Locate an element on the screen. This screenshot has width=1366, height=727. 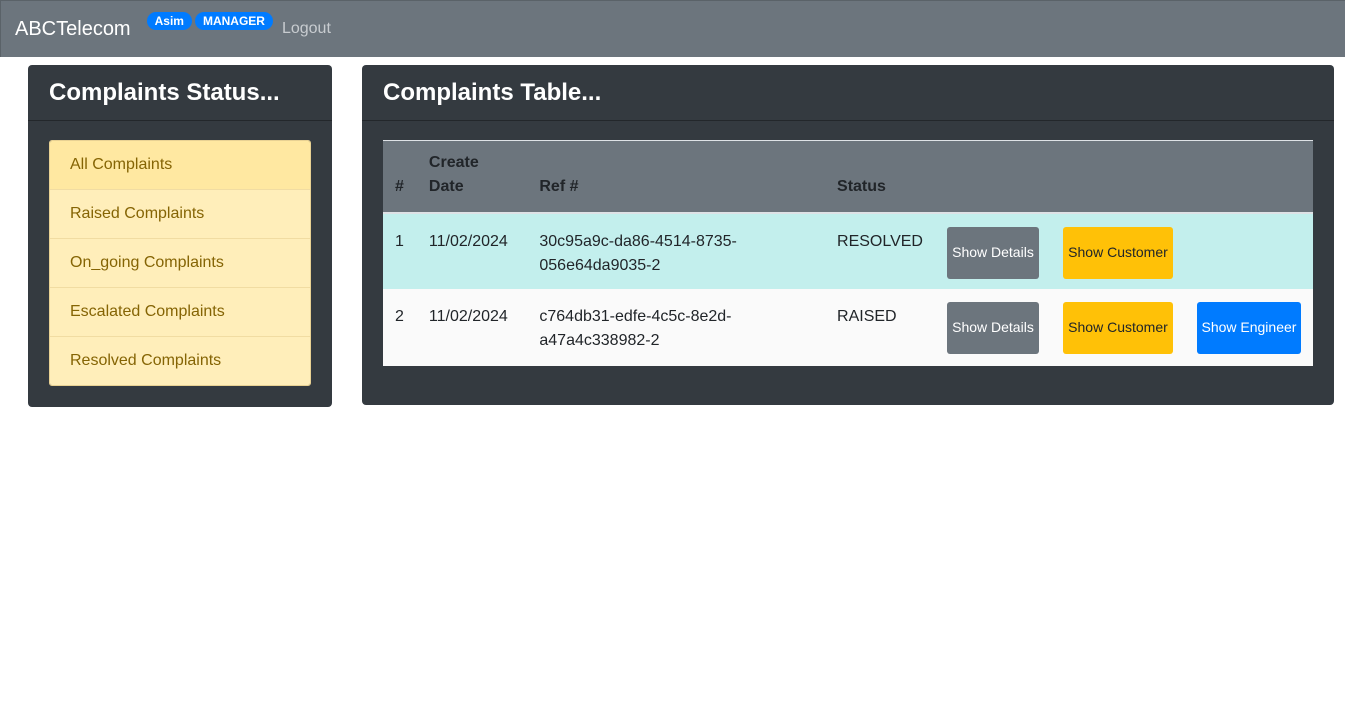
col-header-num: # is located at coordinates (400, 177).